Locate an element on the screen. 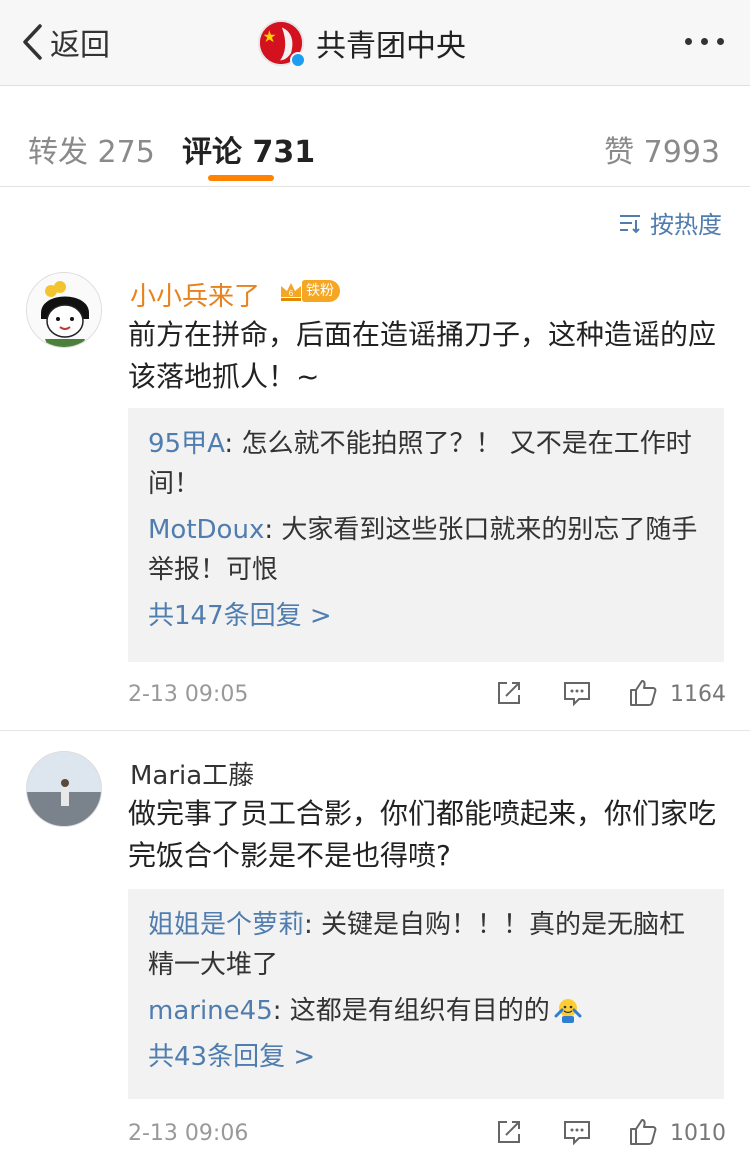 The width and height of the screenshot is (750, 1164). svg-text: 6 is located at coordinates (291, 293).